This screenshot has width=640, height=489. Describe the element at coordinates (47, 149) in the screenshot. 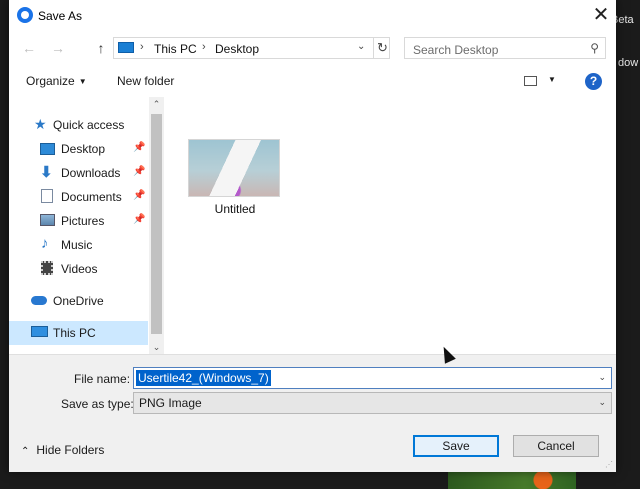

I see `desktop-folder-icon` at that location.